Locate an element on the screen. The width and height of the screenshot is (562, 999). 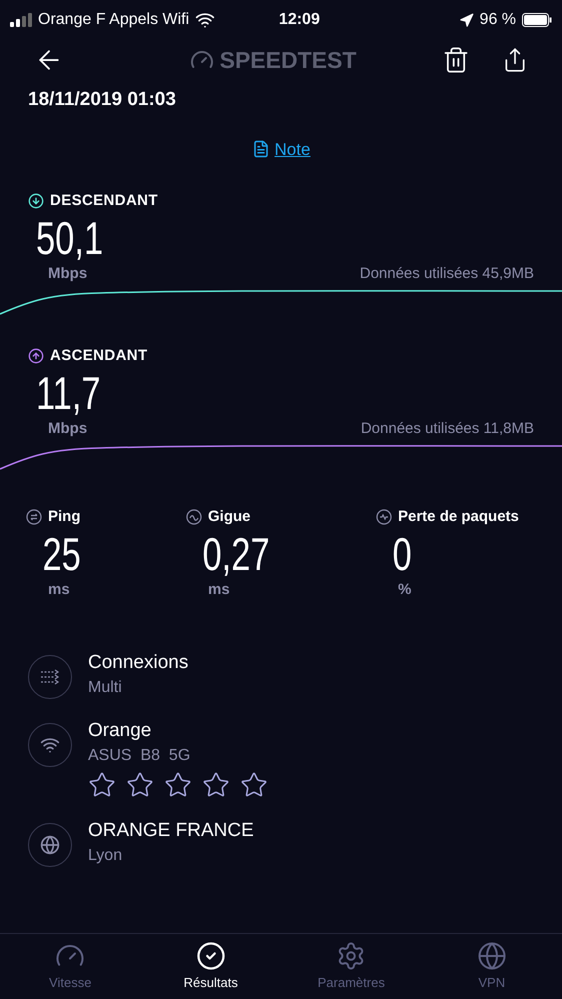
star-rating is located at coordinates (178, 785).